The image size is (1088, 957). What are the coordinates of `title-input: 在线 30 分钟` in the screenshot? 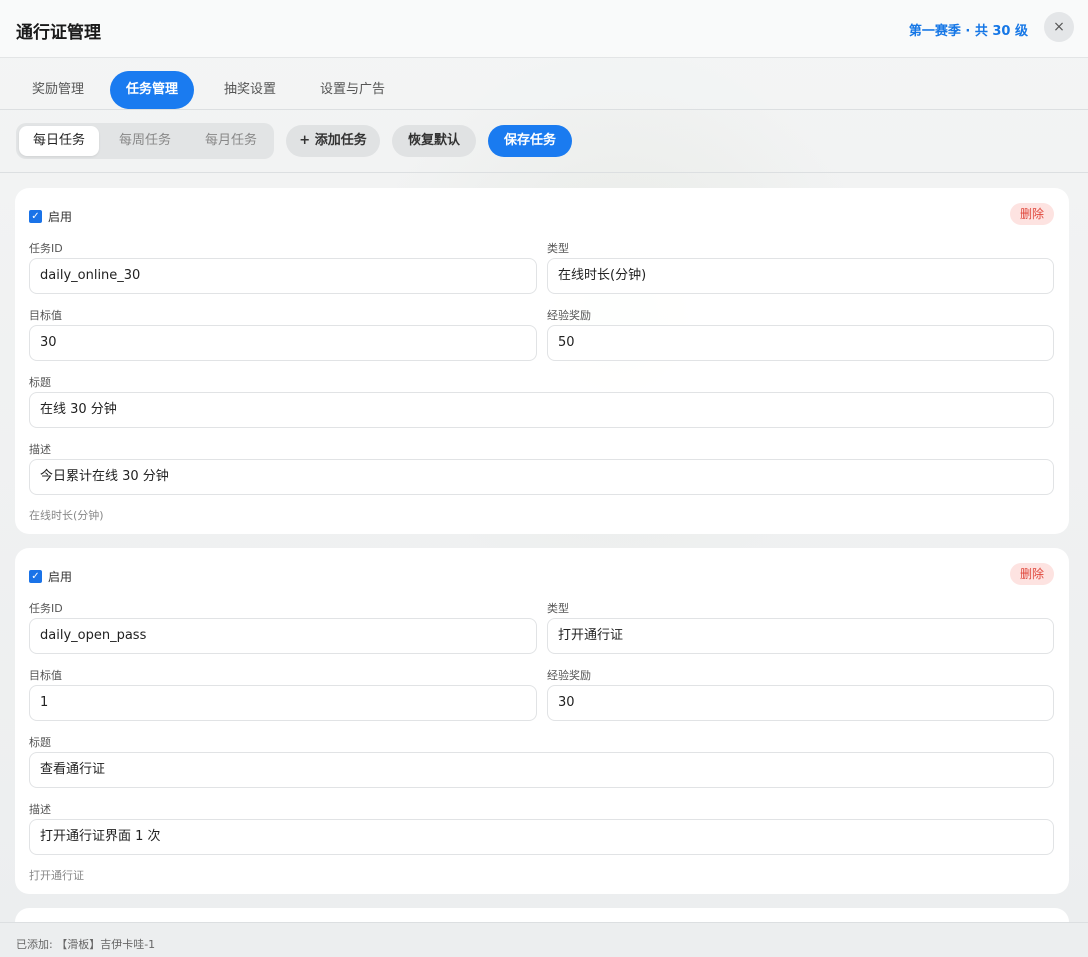 It's located at (541, 410).